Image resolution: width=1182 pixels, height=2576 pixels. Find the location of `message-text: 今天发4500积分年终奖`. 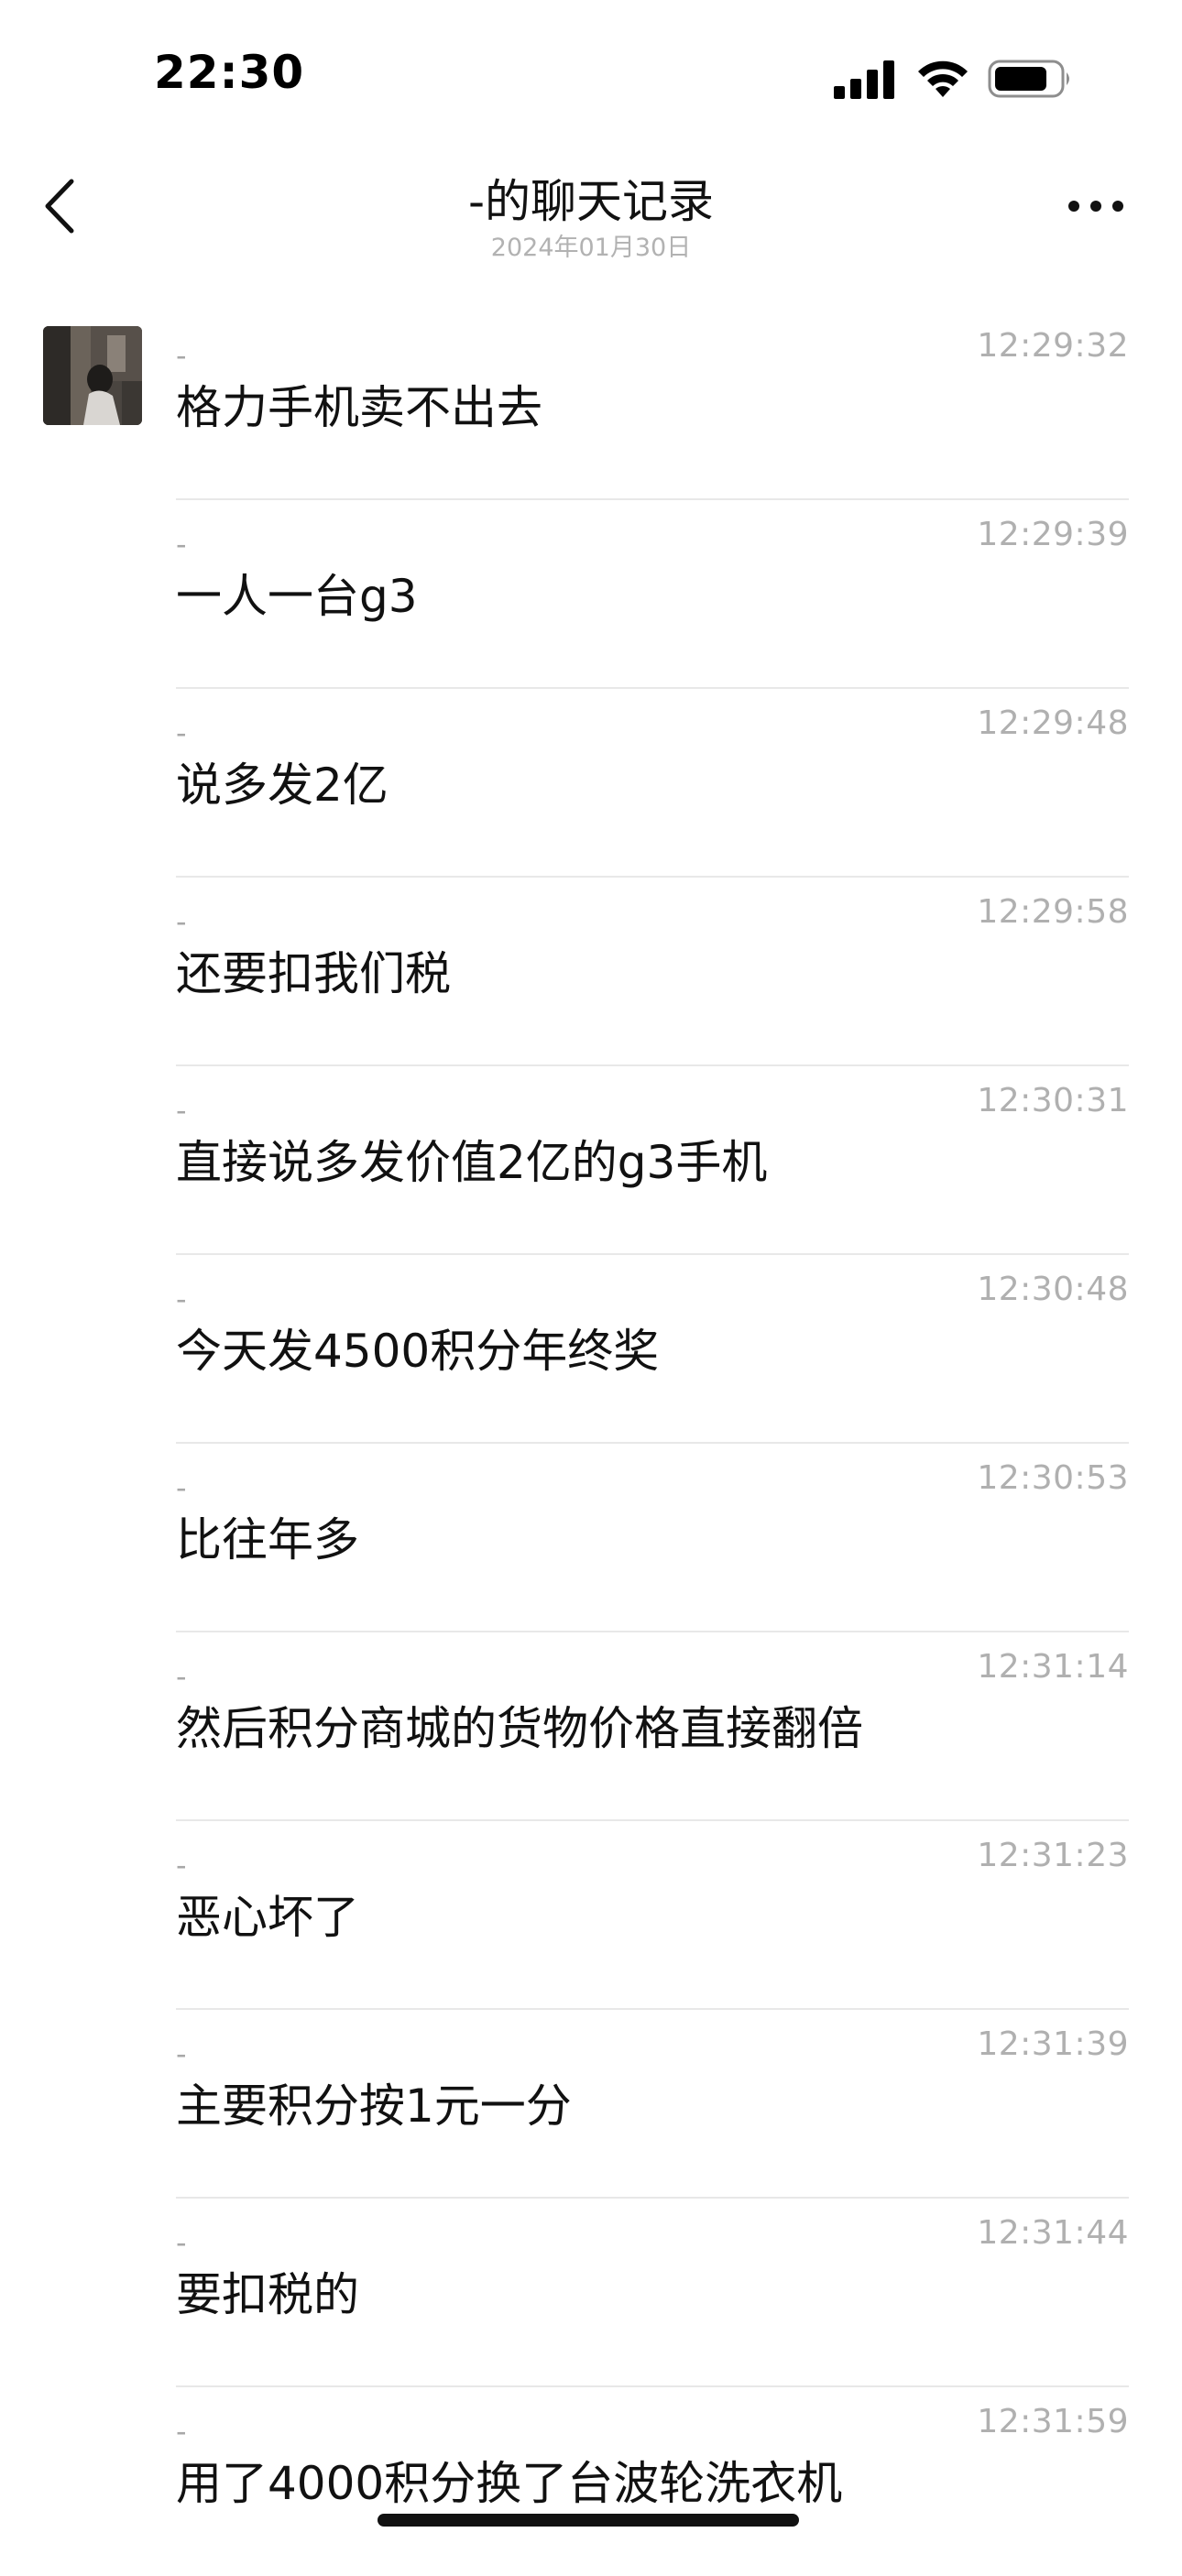

message-text: 今天发4500积分年终奖 is located at coordinates (418, 1352).